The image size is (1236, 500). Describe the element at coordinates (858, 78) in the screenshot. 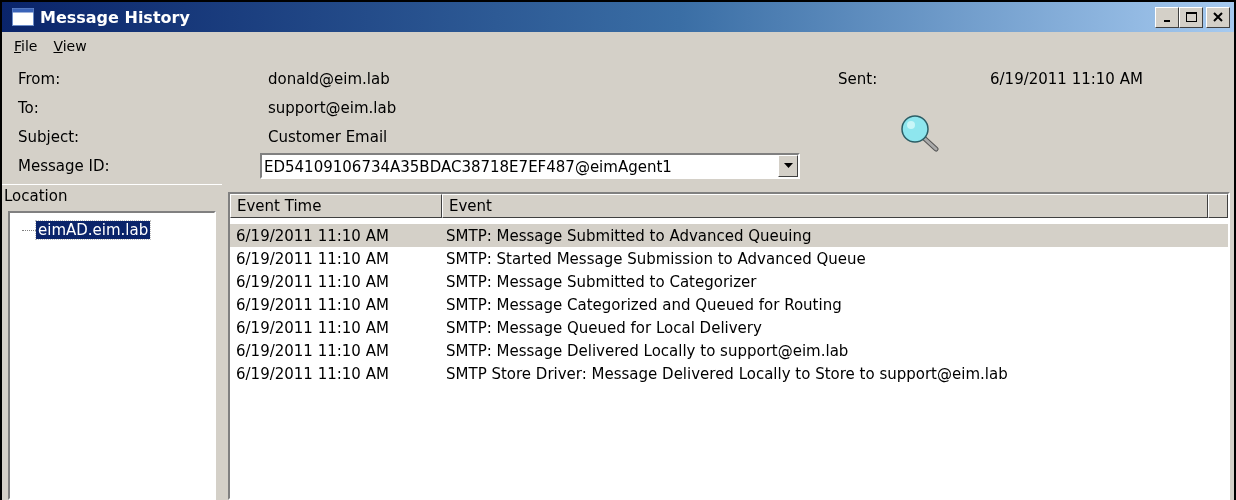

I see `field-label: Sent:` at that location.